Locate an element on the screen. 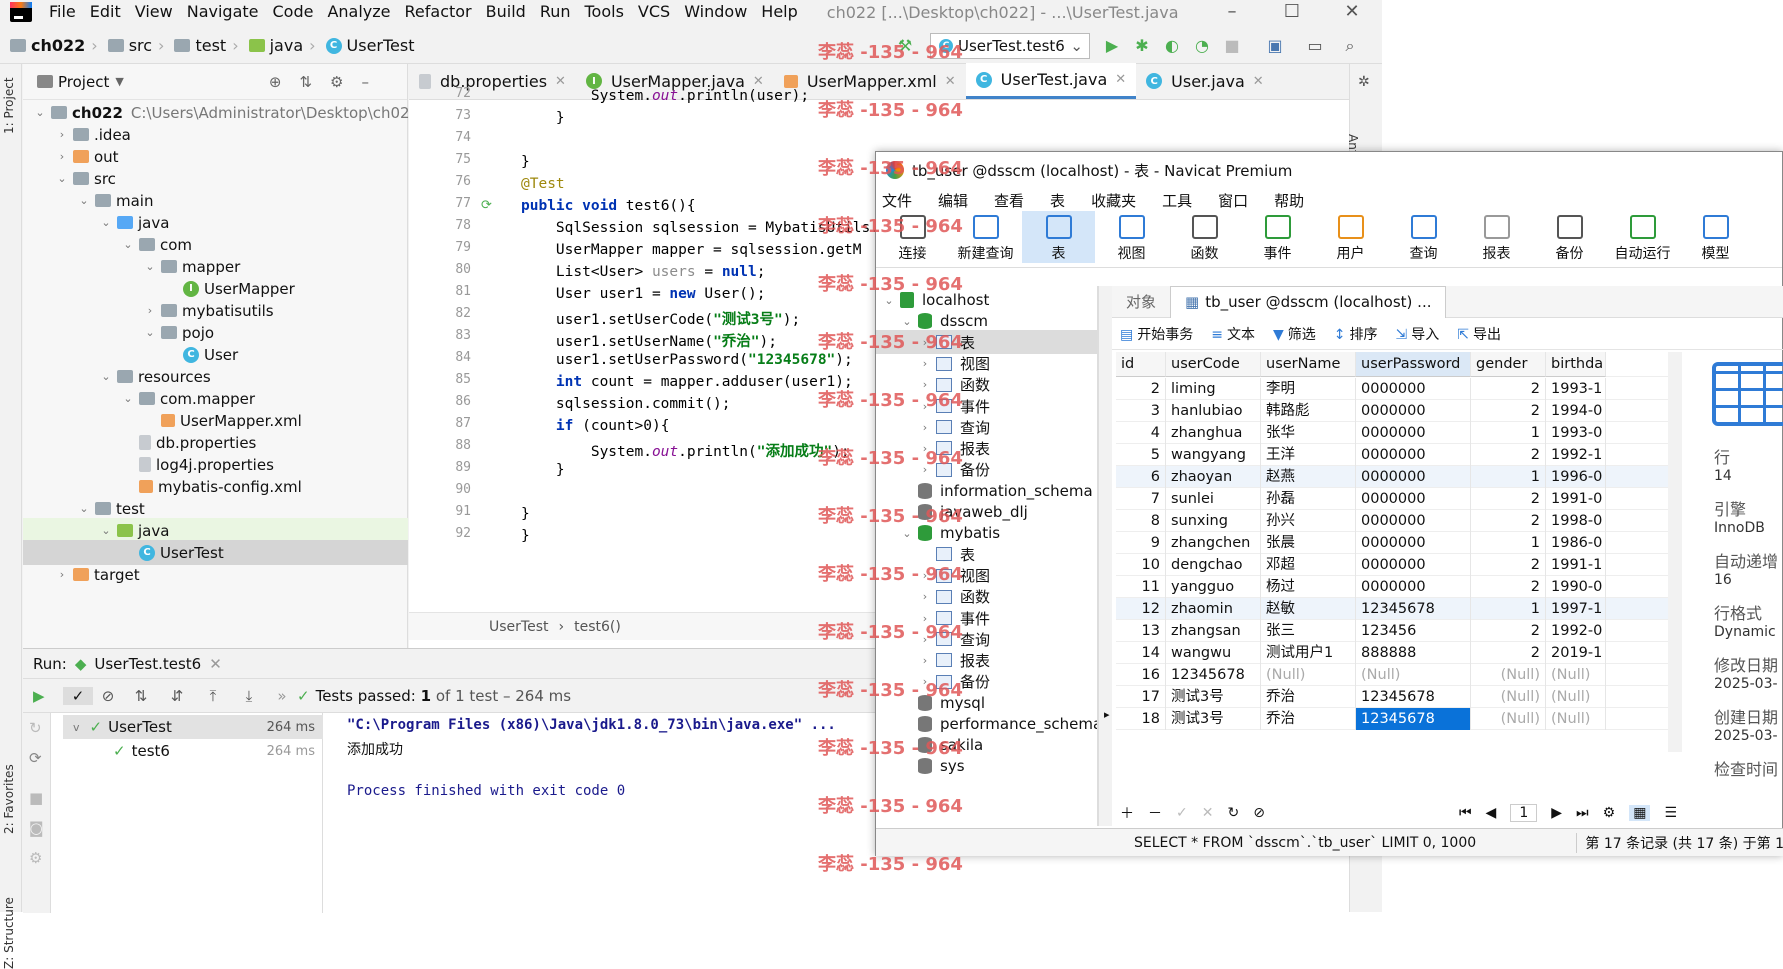  form-view-icon: ☰ is located at coordinates (1670, 813).